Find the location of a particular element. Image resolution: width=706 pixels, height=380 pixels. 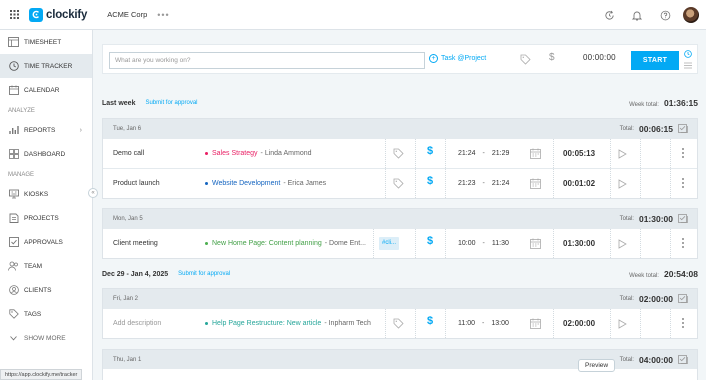

sidebar-item-approvals: APPROVALS is located at coordinates (46, 242).